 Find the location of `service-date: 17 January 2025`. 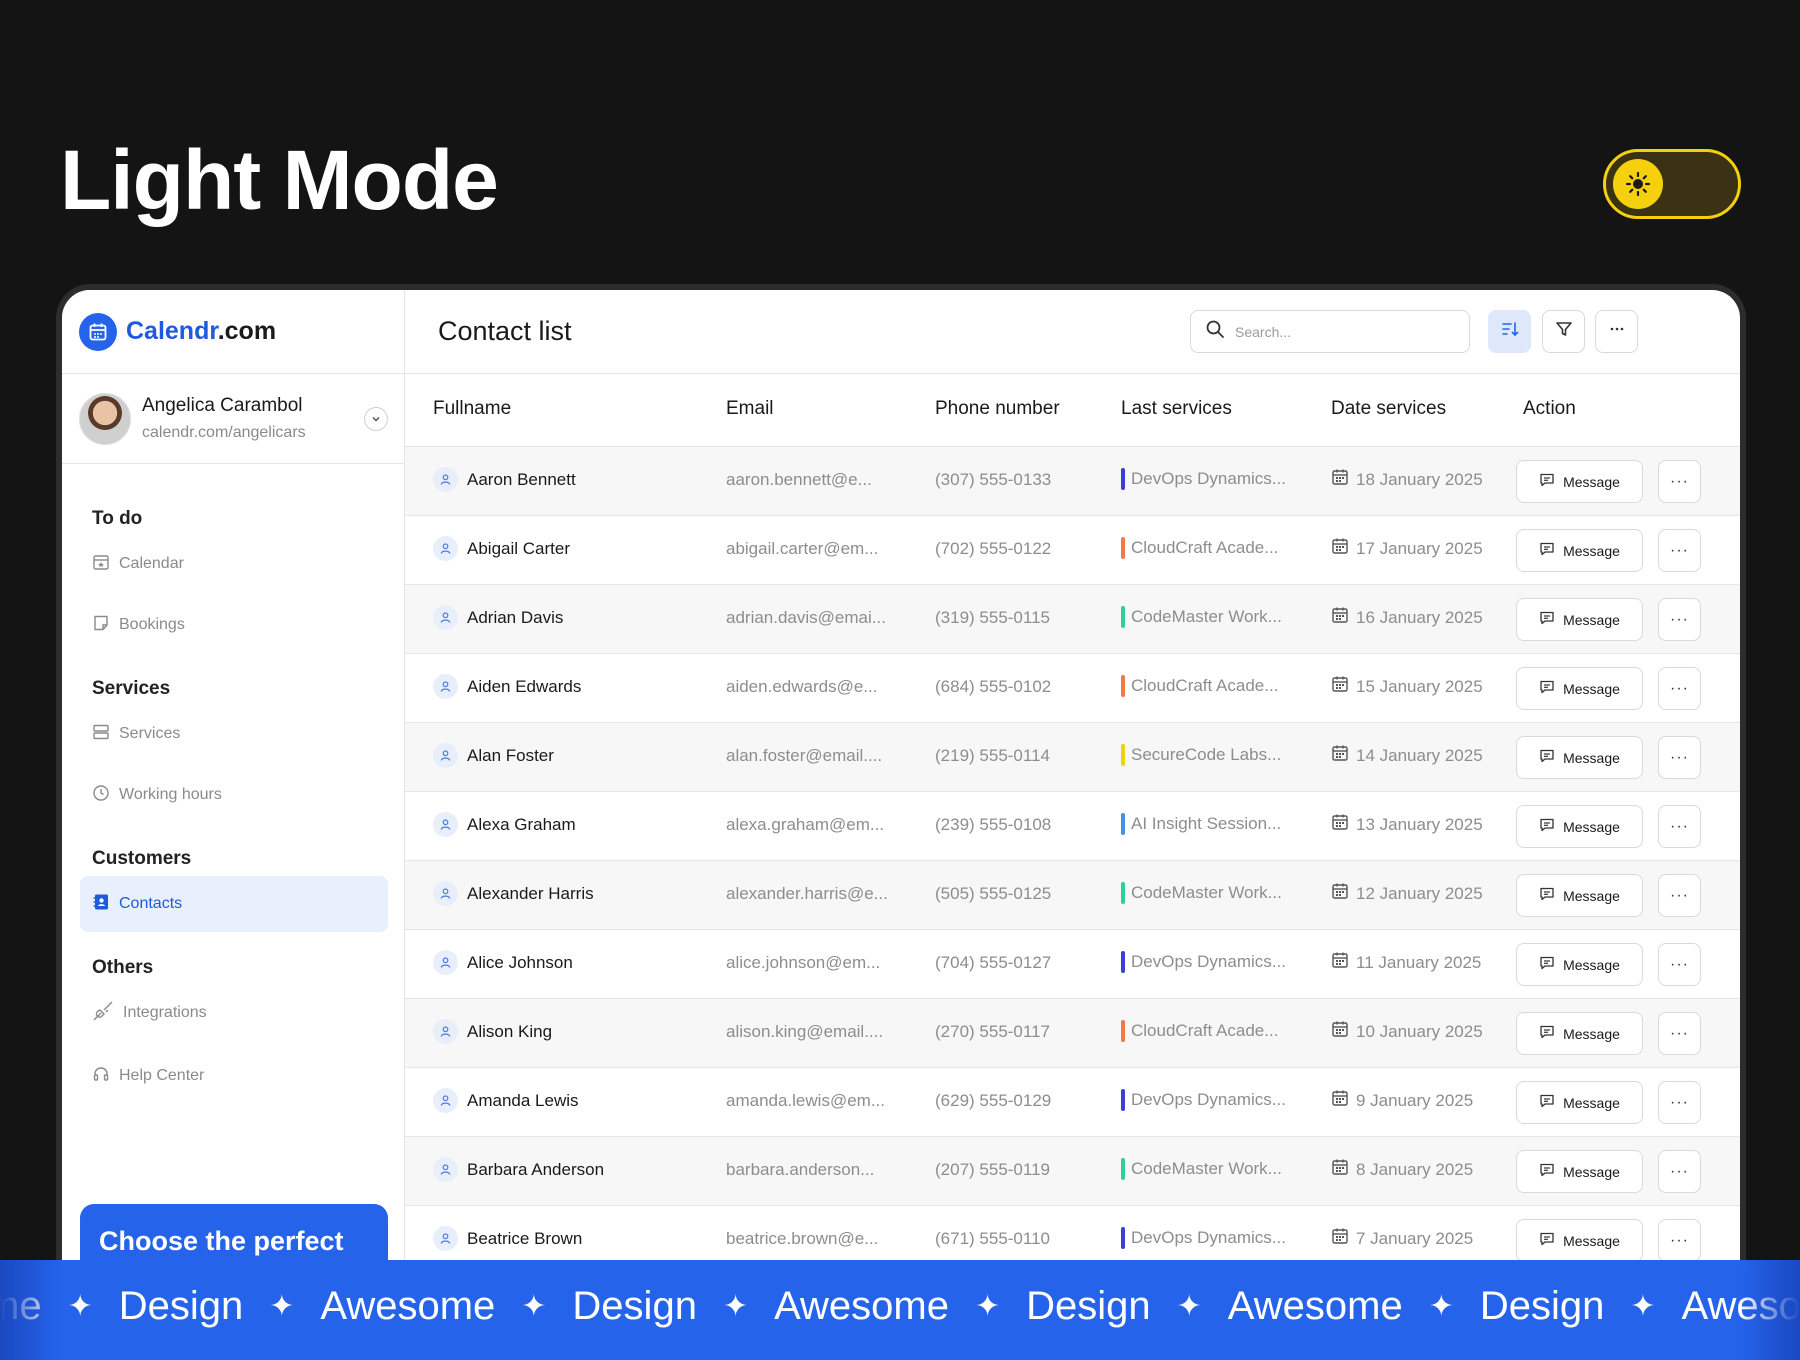

service-date: 17 January 2025 is located at coordinates (1419, 548).